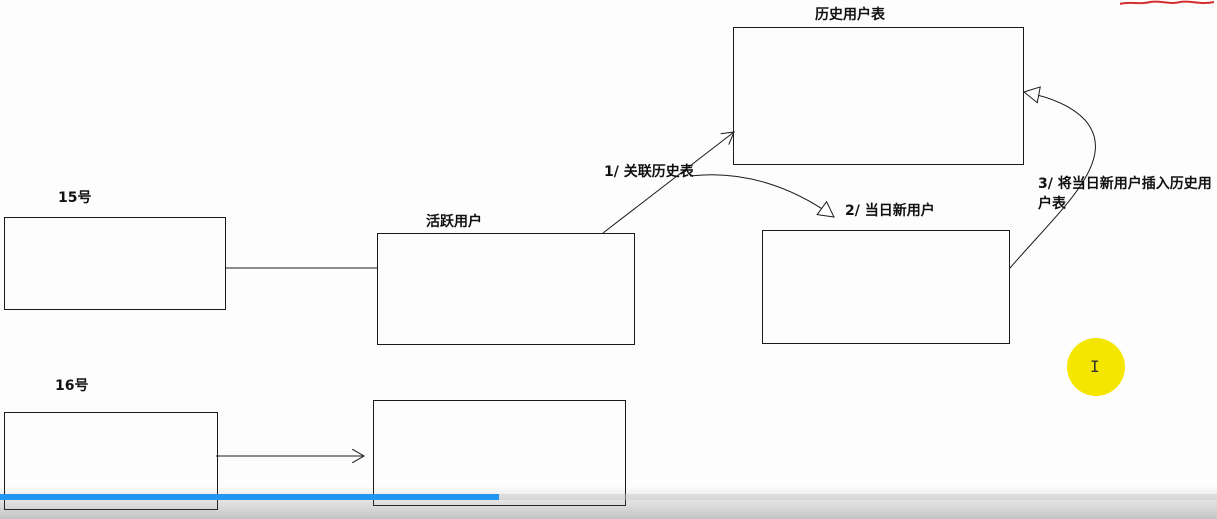 The height and width of the screenshot is (519, 1217). Describe the element at coordinates (506, 289) in the screenshot. I see `active-users-box` at that location.